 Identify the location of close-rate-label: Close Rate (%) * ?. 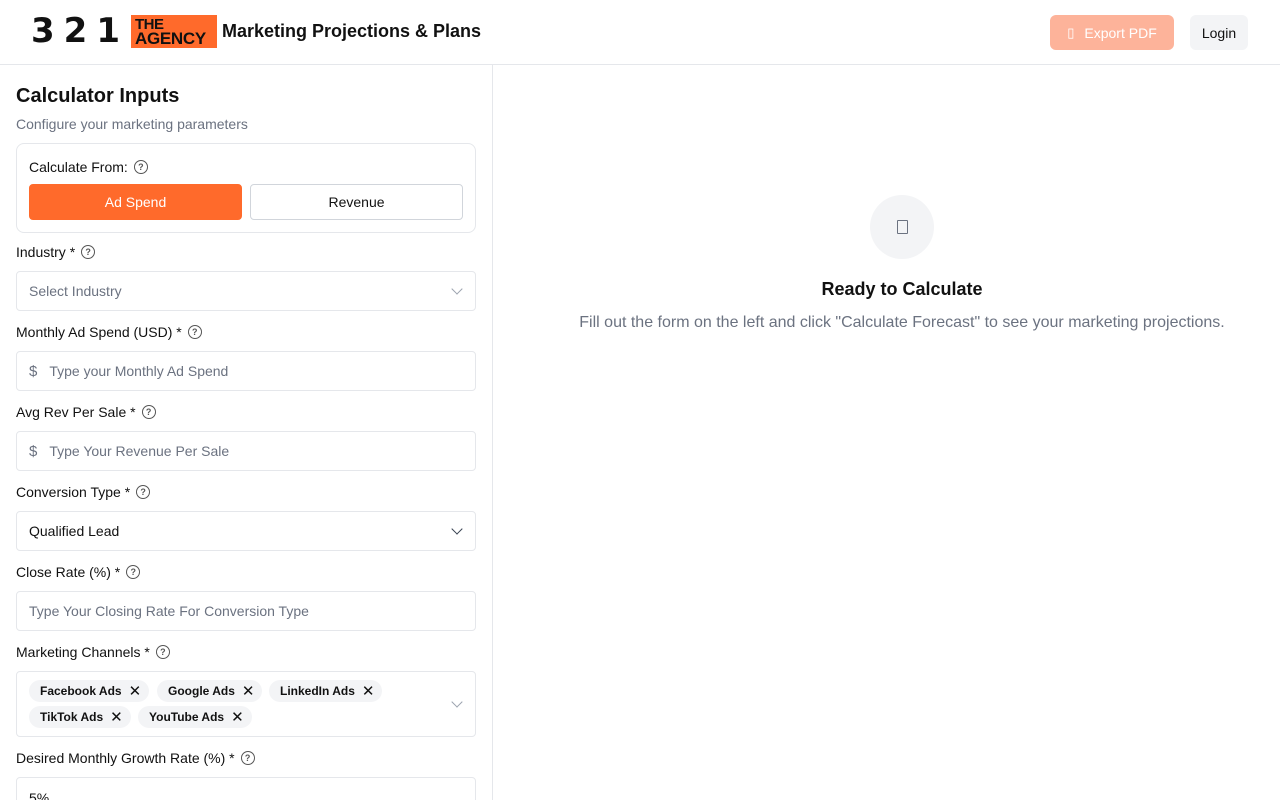
(78, 572).